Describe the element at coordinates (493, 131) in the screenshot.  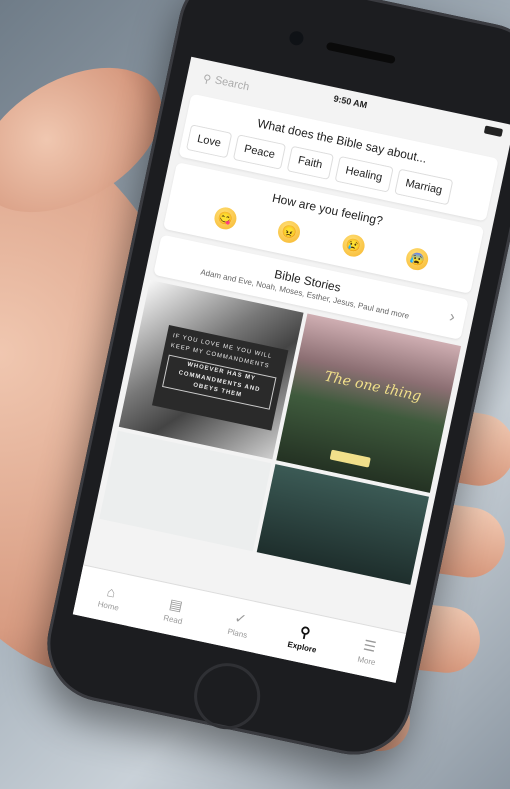
I see `battery-icon` at that location.